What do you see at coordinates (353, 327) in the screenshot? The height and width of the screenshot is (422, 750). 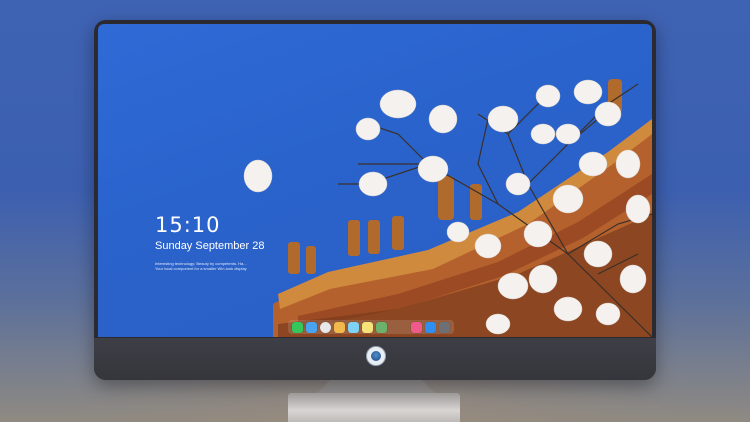 I see `launchpad-icon` at bounding box center [353, 327].